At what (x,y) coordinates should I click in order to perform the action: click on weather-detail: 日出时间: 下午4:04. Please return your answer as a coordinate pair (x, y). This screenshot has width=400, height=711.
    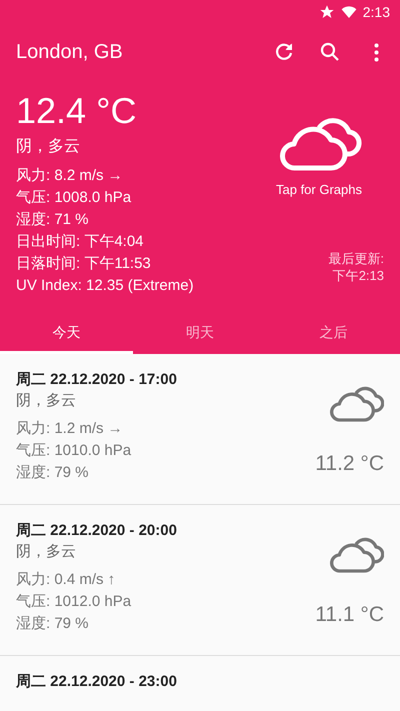
    Looking at the image, I should click on (80, 242).